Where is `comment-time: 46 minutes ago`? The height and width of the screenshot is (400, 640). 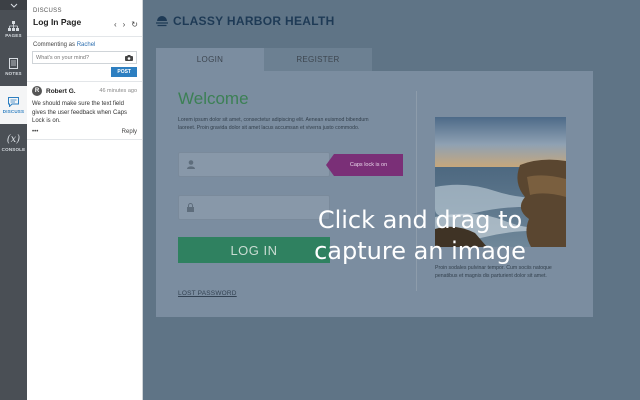
comment-time: 46 minutes ago is located at coordinates (118, 91).